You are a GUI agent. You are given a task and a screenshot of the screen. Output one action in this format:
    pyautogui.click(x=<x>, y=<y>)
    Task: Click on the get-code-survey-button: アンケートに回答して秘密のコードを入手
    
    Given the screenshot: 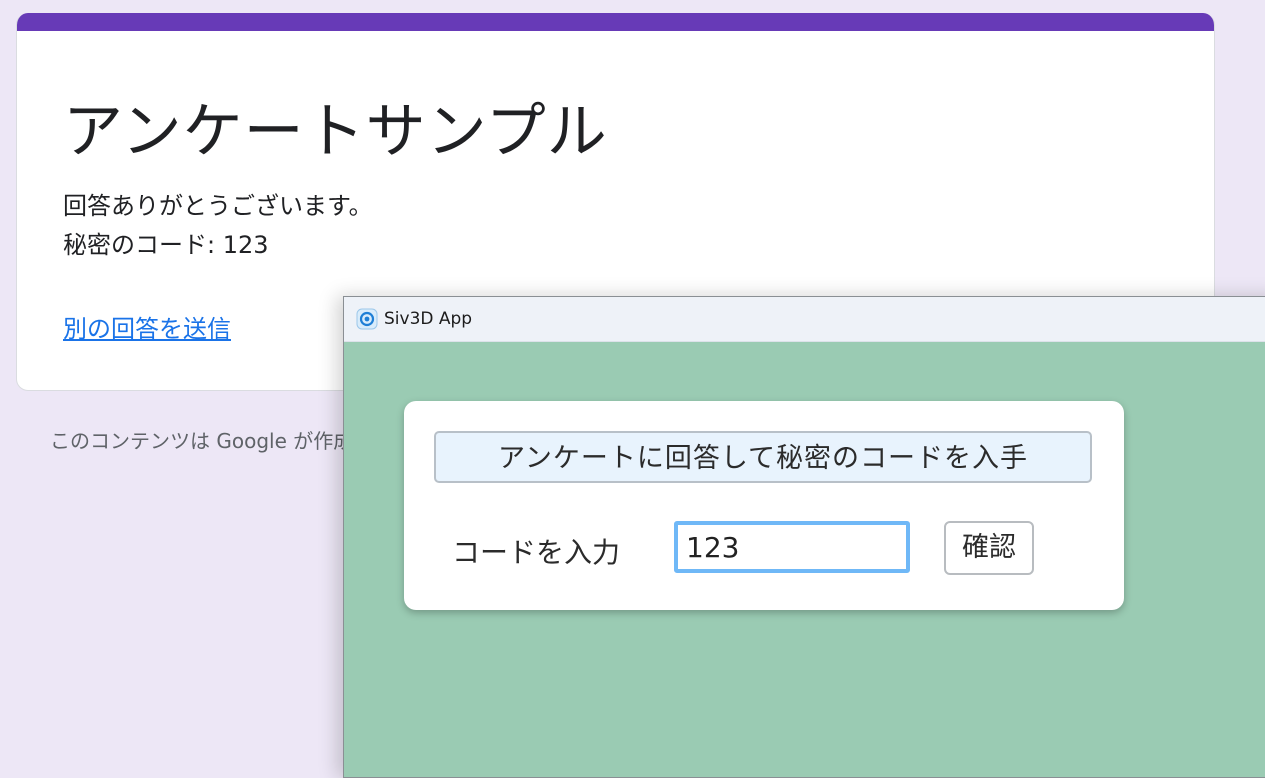 What is the action you would take?
    pyautogui.click(x=763, y=457)
    